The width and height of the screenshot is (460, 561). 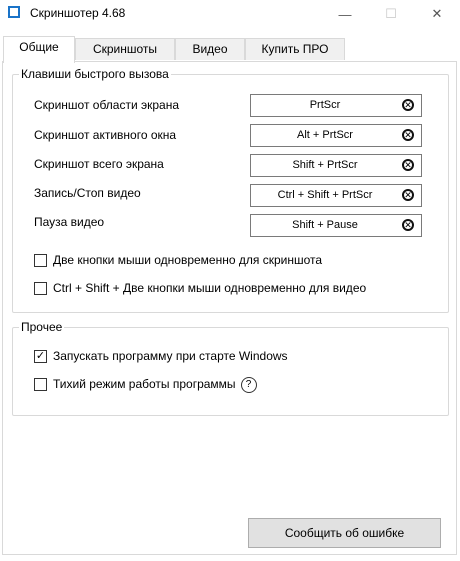 I want to click on tab-general: Общие, so click(x=39, y=49).